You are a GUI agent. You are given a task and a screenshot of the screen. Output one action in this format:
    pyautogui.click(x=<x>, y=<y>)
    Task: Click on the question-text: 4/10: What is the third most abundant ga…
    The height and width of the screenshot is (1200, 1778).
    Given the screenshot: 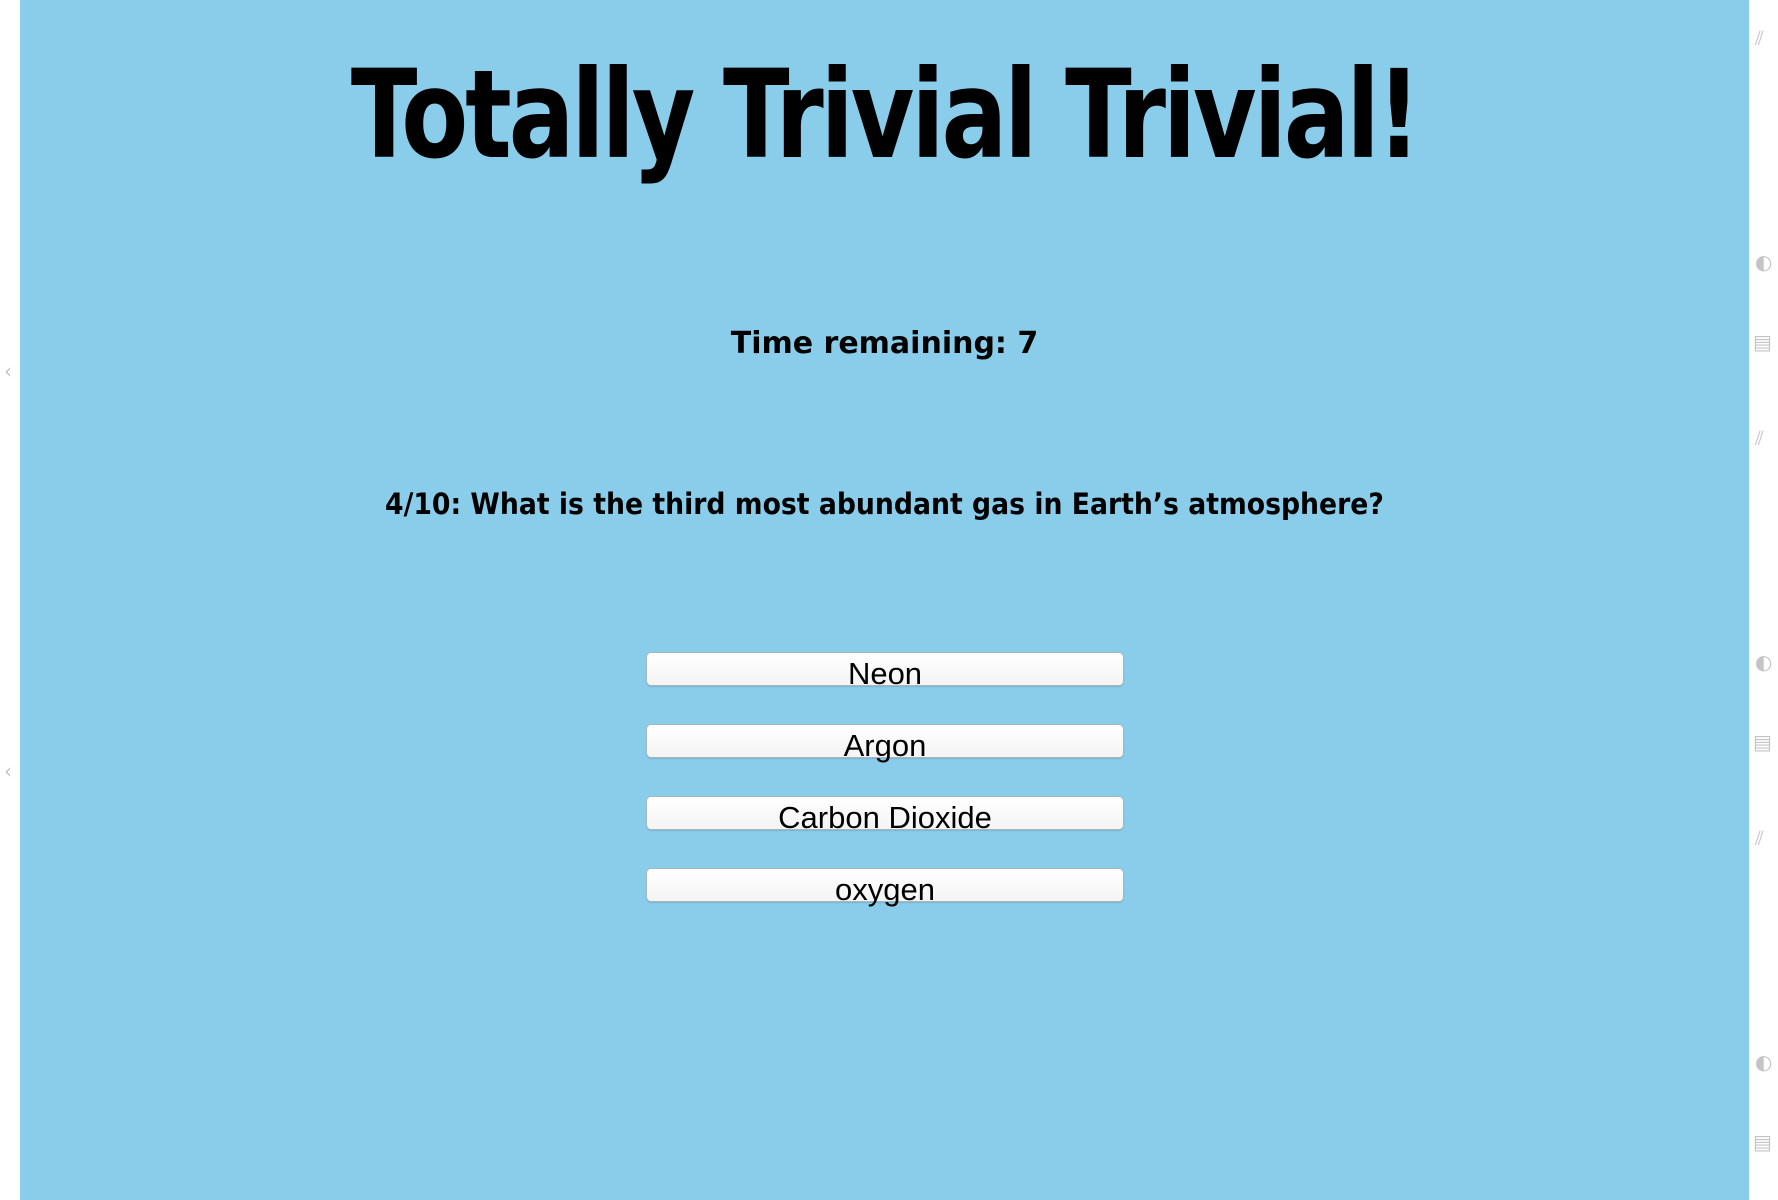 What is the action you would take?
    pyautogui.click(x=884, y=504)
    